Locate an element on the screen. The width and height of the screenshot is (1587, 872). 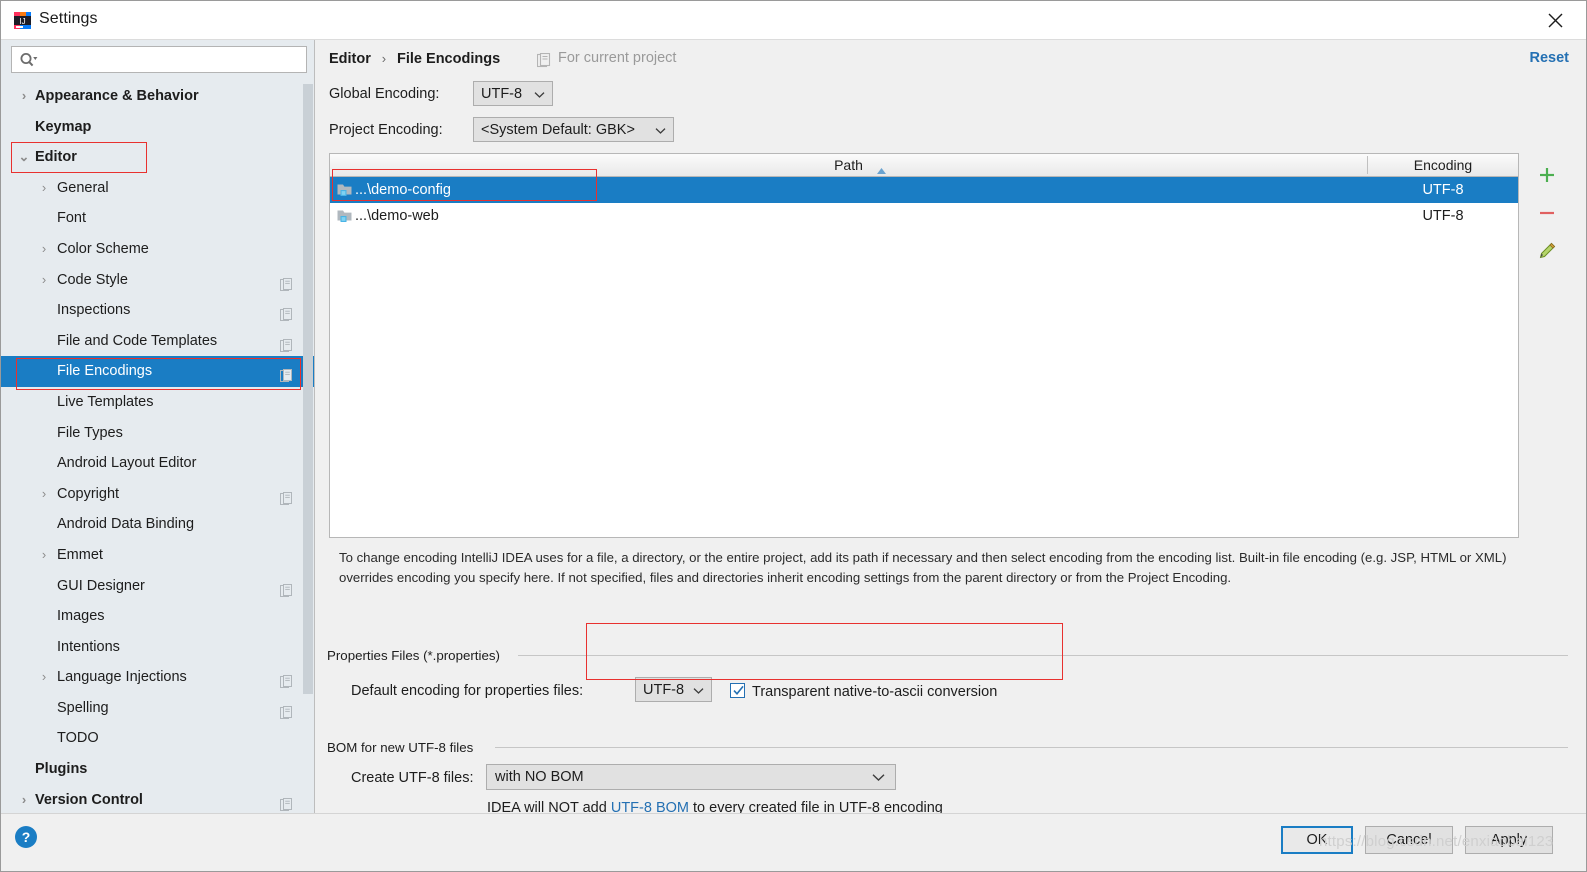
title-bar: IJ Settings is located at coordinates (793, 20).